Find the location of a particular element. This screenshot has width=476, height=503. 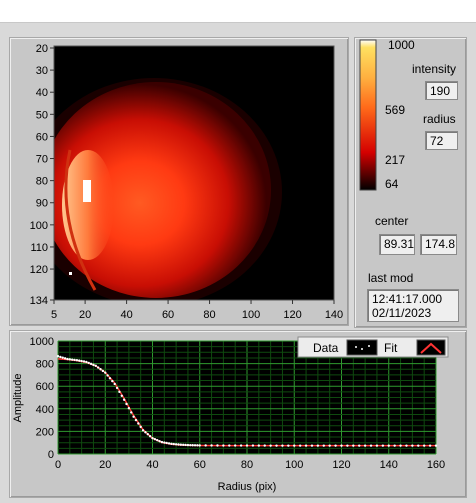

legend-fit-label: Fit is located at coordinates (391, 348).